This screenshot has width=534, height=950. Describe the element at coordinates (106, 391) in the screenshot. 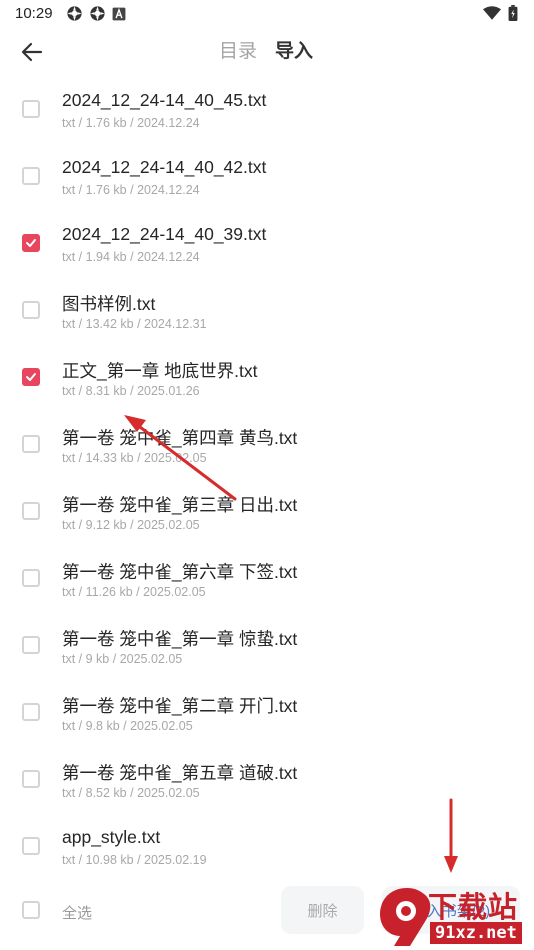

I see `file-size: 8.31 kb` at that location.